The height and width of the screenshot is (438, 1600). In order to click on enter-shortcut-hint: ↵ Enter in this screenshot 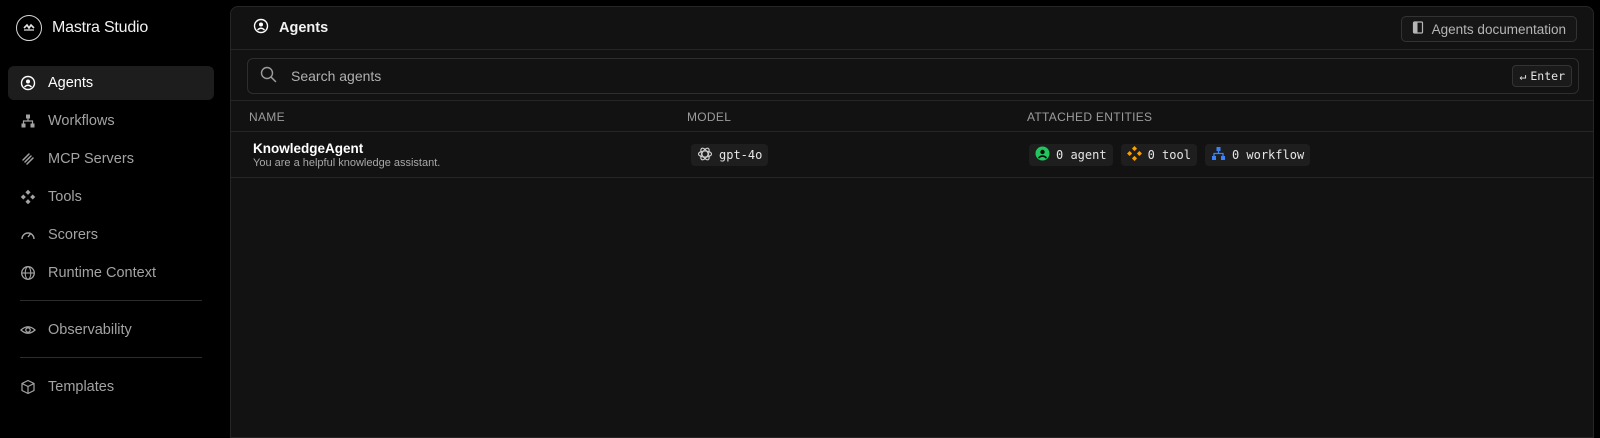, I will do `click(1542, 76)`.